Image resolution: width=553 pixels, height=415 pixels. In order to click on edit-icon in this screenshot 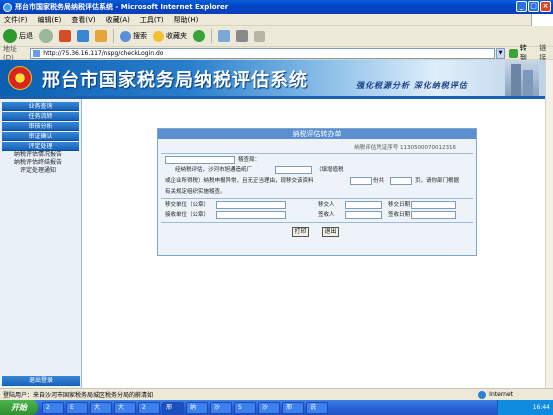, I will do `click(259, 36)`.